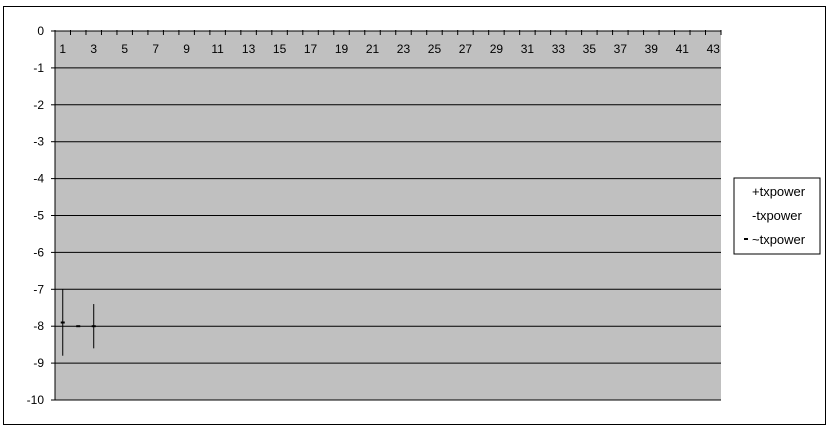  What do you see at coordinates (621, 49) in the screenshot?
I see `x-tick-label: 37` at bounding box center [621, 49].